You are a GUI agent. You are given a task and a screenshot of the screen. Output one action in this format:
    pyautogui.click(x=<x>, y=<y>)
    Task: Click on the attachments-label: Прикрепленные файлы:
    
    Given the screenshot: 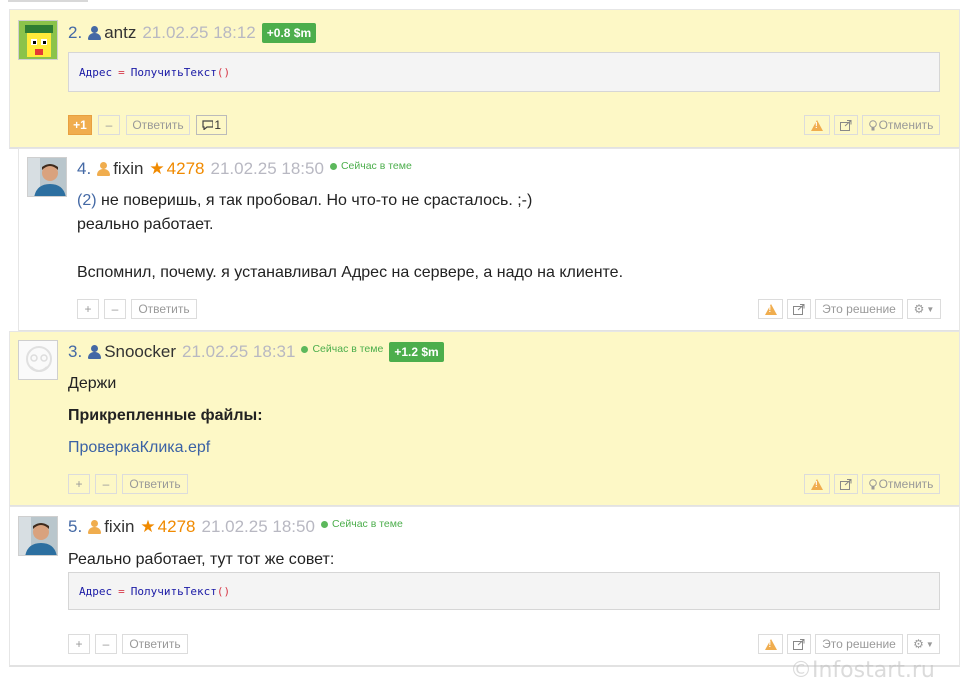 What is the action you would take?
    pyautogui.click(x=165, y=415)
    